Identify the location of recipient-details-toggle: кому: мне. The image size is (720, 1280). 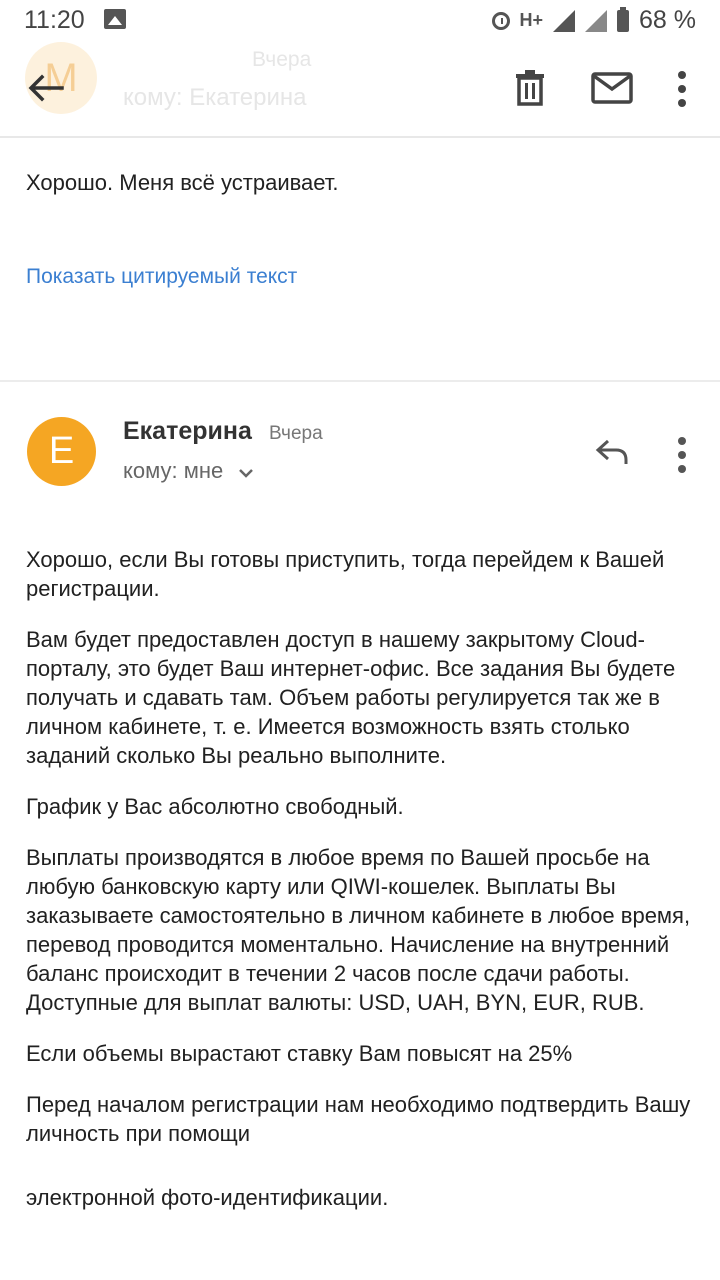
(189, 471).